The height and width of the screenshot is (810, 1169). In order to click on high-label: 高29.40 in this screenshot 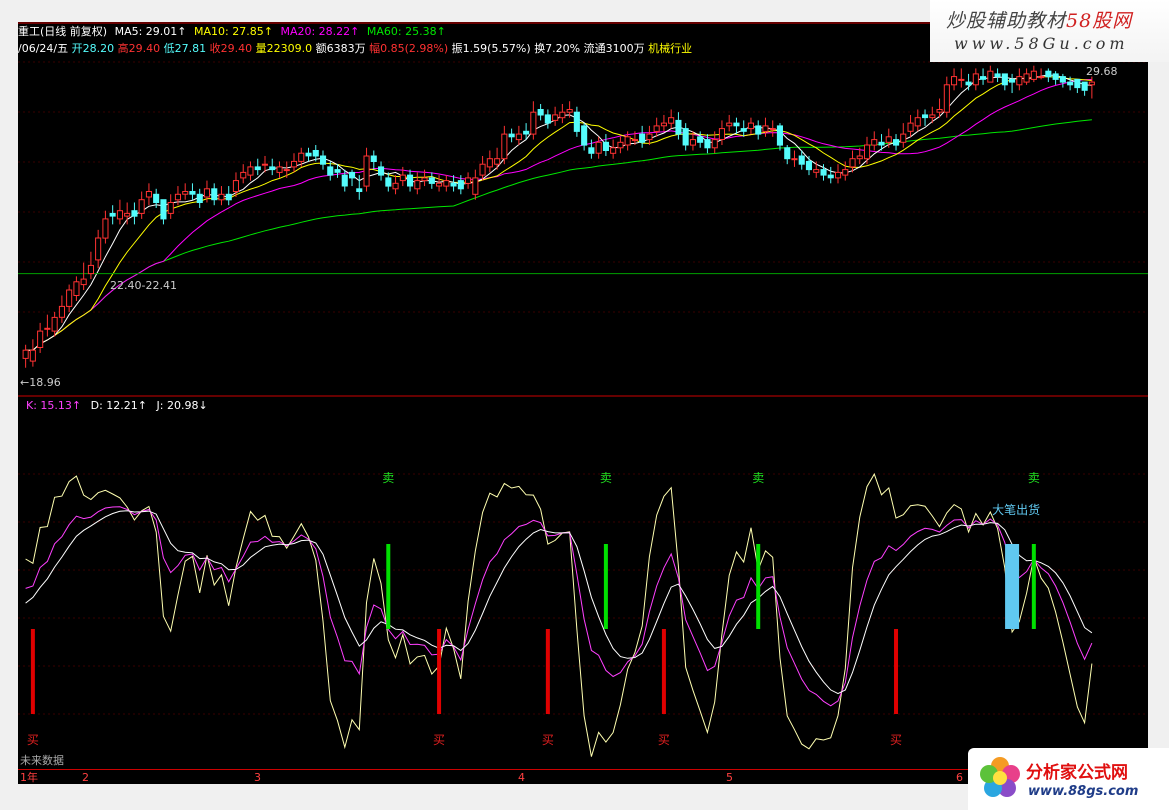, I will do `click(139, 48)`.